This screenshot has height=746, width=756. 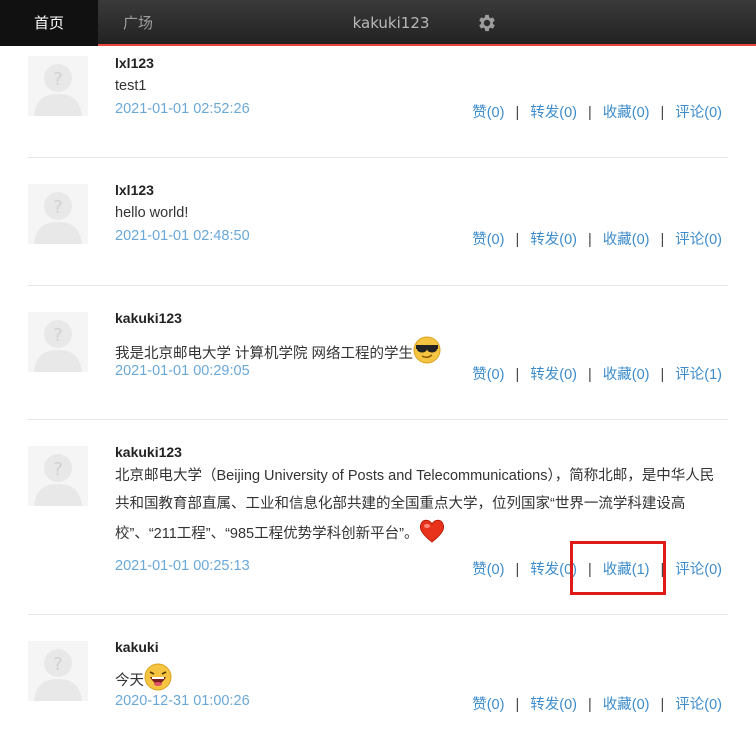 I want to click on comment-link: 评论(1), so click(x=698, y=375).